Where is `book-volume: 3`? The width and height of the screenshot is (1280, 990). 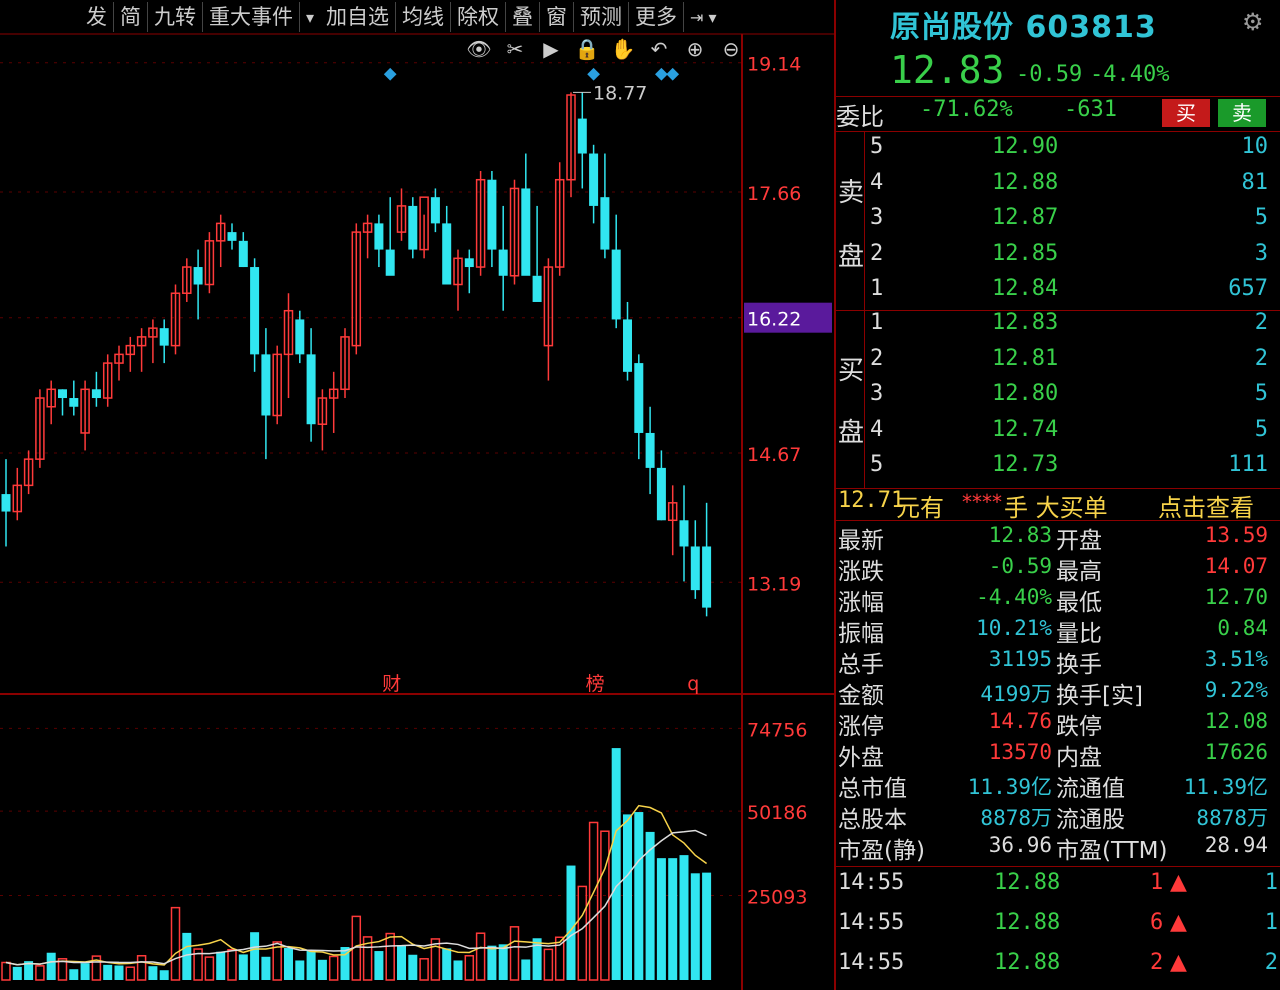 book-volume: 3 is located at coordinates (1261, 253).